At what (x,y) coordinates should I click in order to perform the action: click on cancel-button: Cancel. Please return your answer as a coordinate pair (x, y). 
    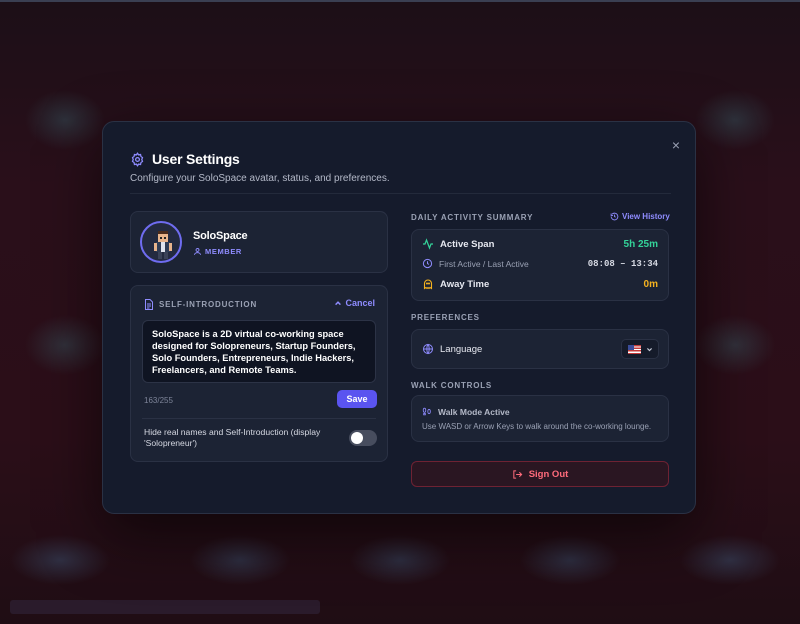
    Looking at the image, I should click on (354, 303).